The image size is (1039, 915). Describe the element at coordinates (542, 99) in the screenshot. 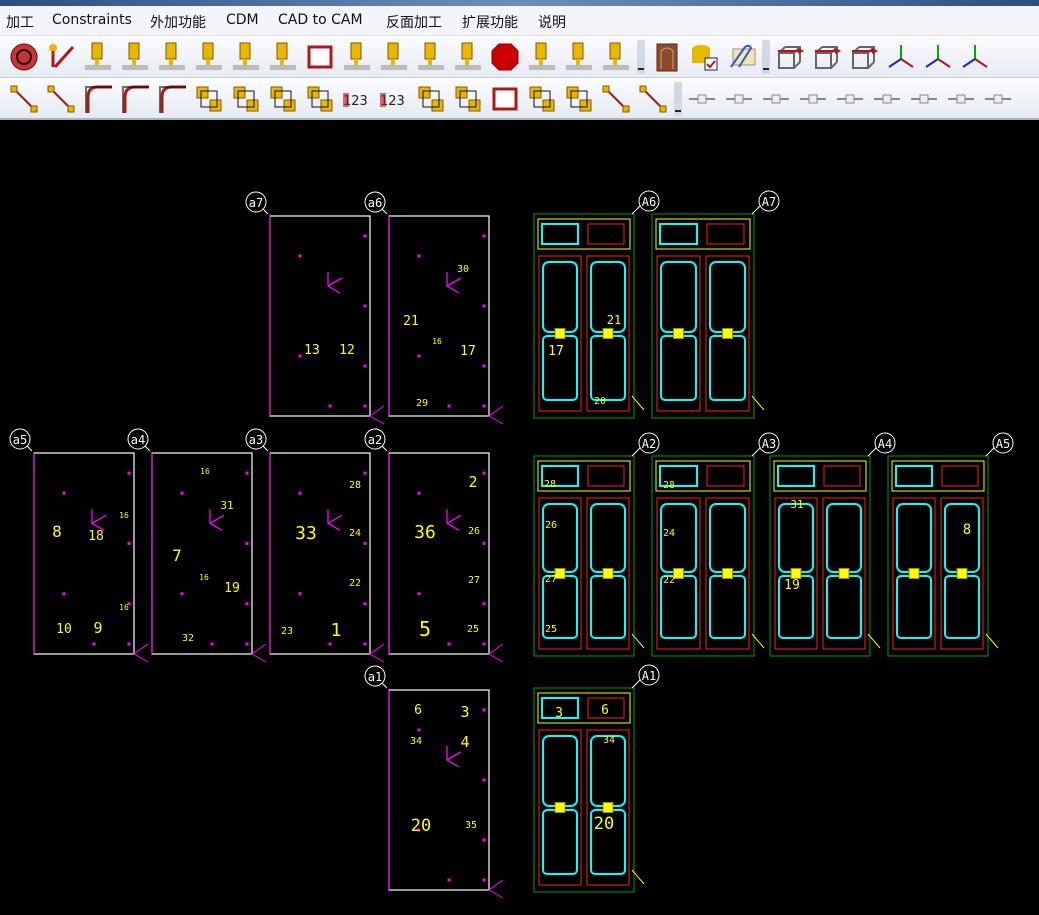

I see `lift-up-button` at that location.